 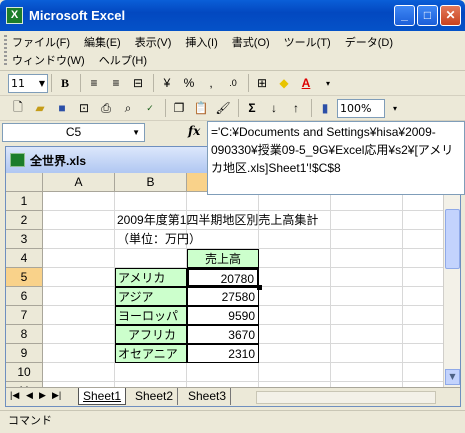 What do you see at coordinates (17, 160) in the screenshot?
I see `workbook-icon` at bounding box center [17, 160].